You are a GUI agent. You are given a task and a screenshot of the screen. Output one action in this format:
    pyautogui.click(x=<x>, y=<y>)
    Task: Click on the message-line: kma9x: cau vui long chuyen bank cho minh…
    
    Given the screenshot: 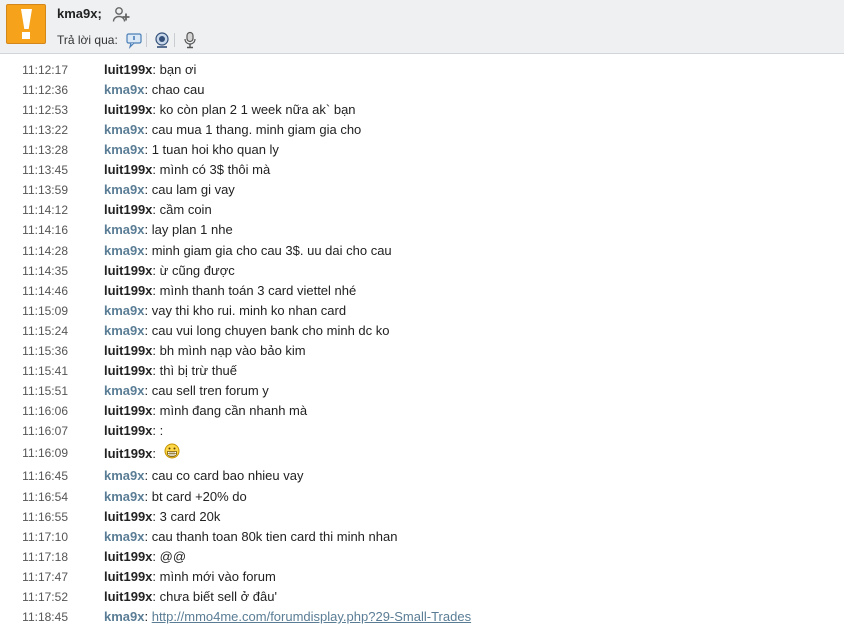 What is the action you would take?
    pyautogui.click(x=246, y=331)
    